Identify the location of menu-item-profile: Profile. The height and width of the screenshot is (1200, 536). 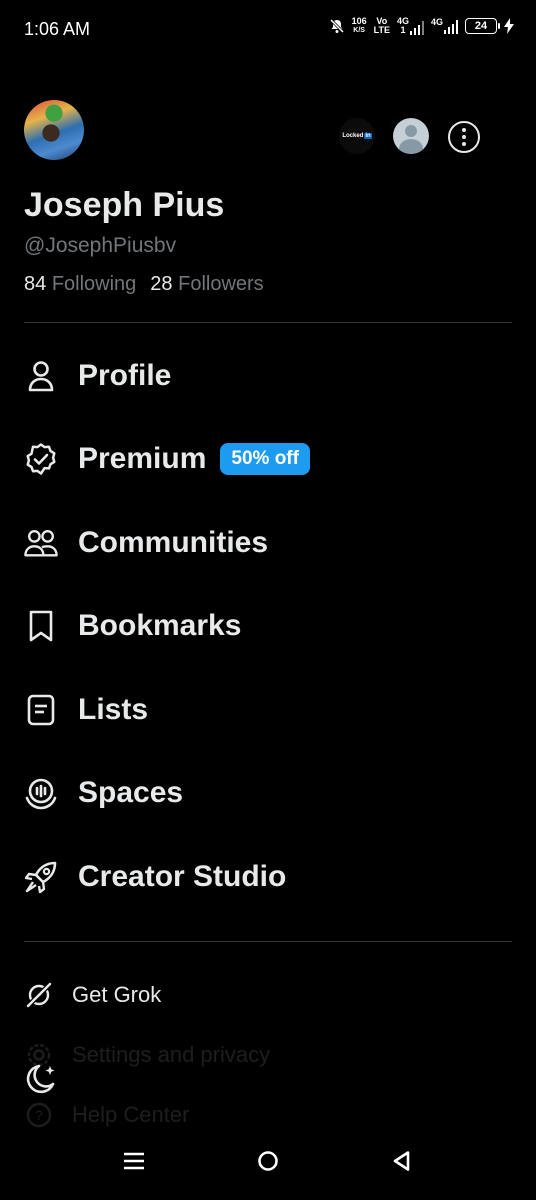
(268, 376).